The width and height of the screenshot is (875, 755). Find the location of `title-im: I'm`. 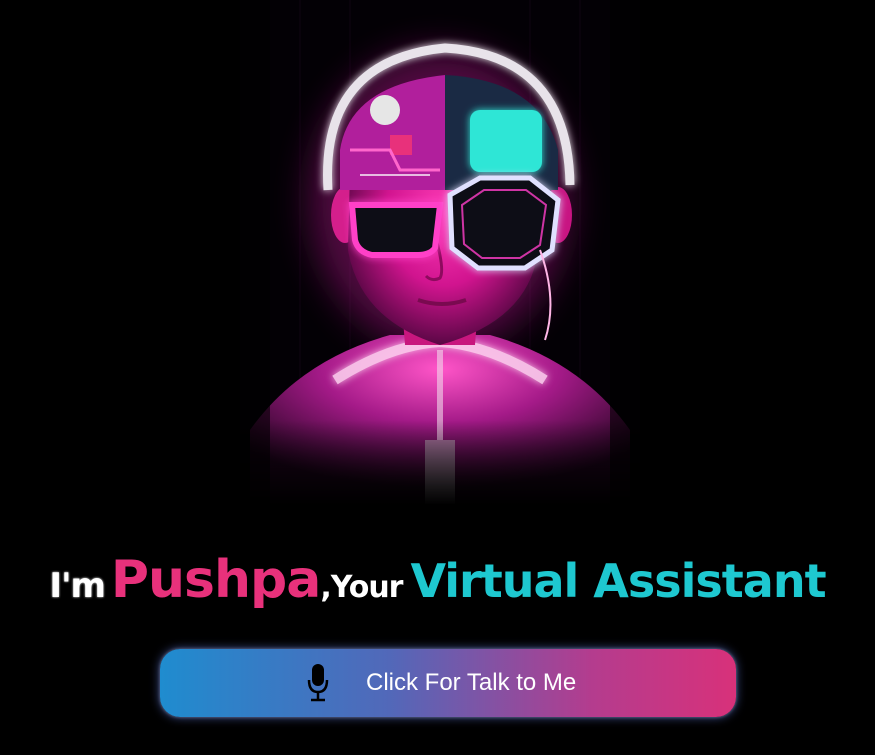

title-im: I'm is located at coordinates (77, 586).